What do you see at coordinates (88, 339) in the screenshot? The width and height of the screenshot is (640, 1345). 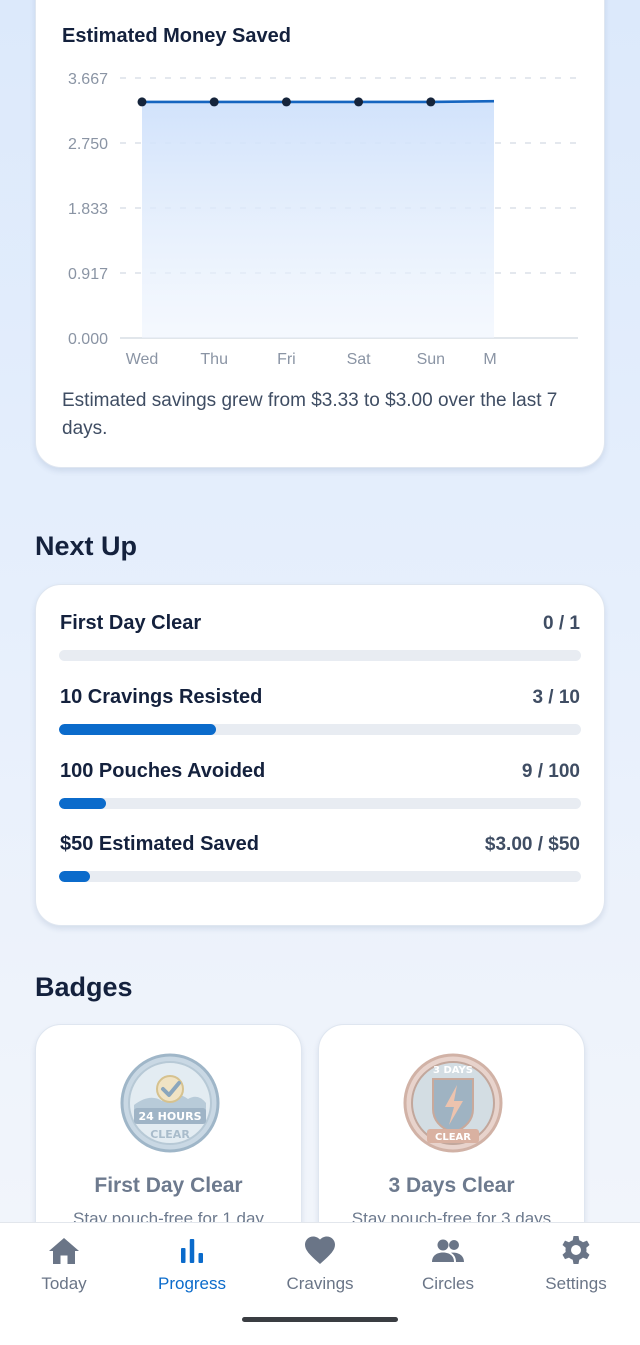 I see `chart-y-tick-label: 0.000` at bounding box center [88, 339].